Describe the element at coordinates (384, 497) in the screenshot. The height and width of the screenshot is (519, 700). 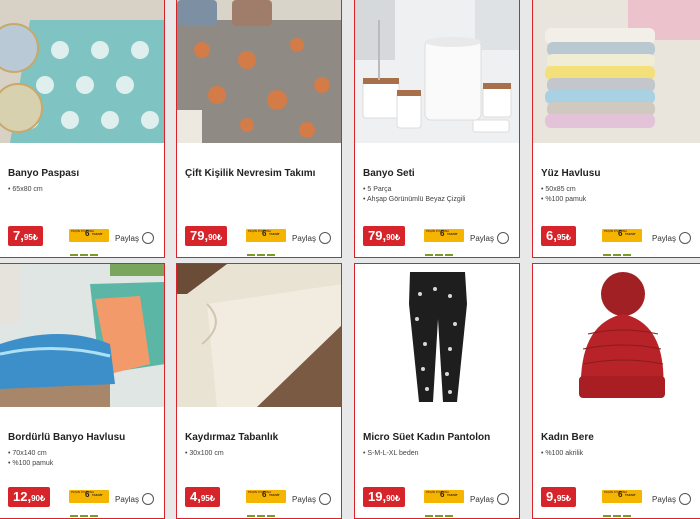
I see `price-tag: 19,90₺` at that location.